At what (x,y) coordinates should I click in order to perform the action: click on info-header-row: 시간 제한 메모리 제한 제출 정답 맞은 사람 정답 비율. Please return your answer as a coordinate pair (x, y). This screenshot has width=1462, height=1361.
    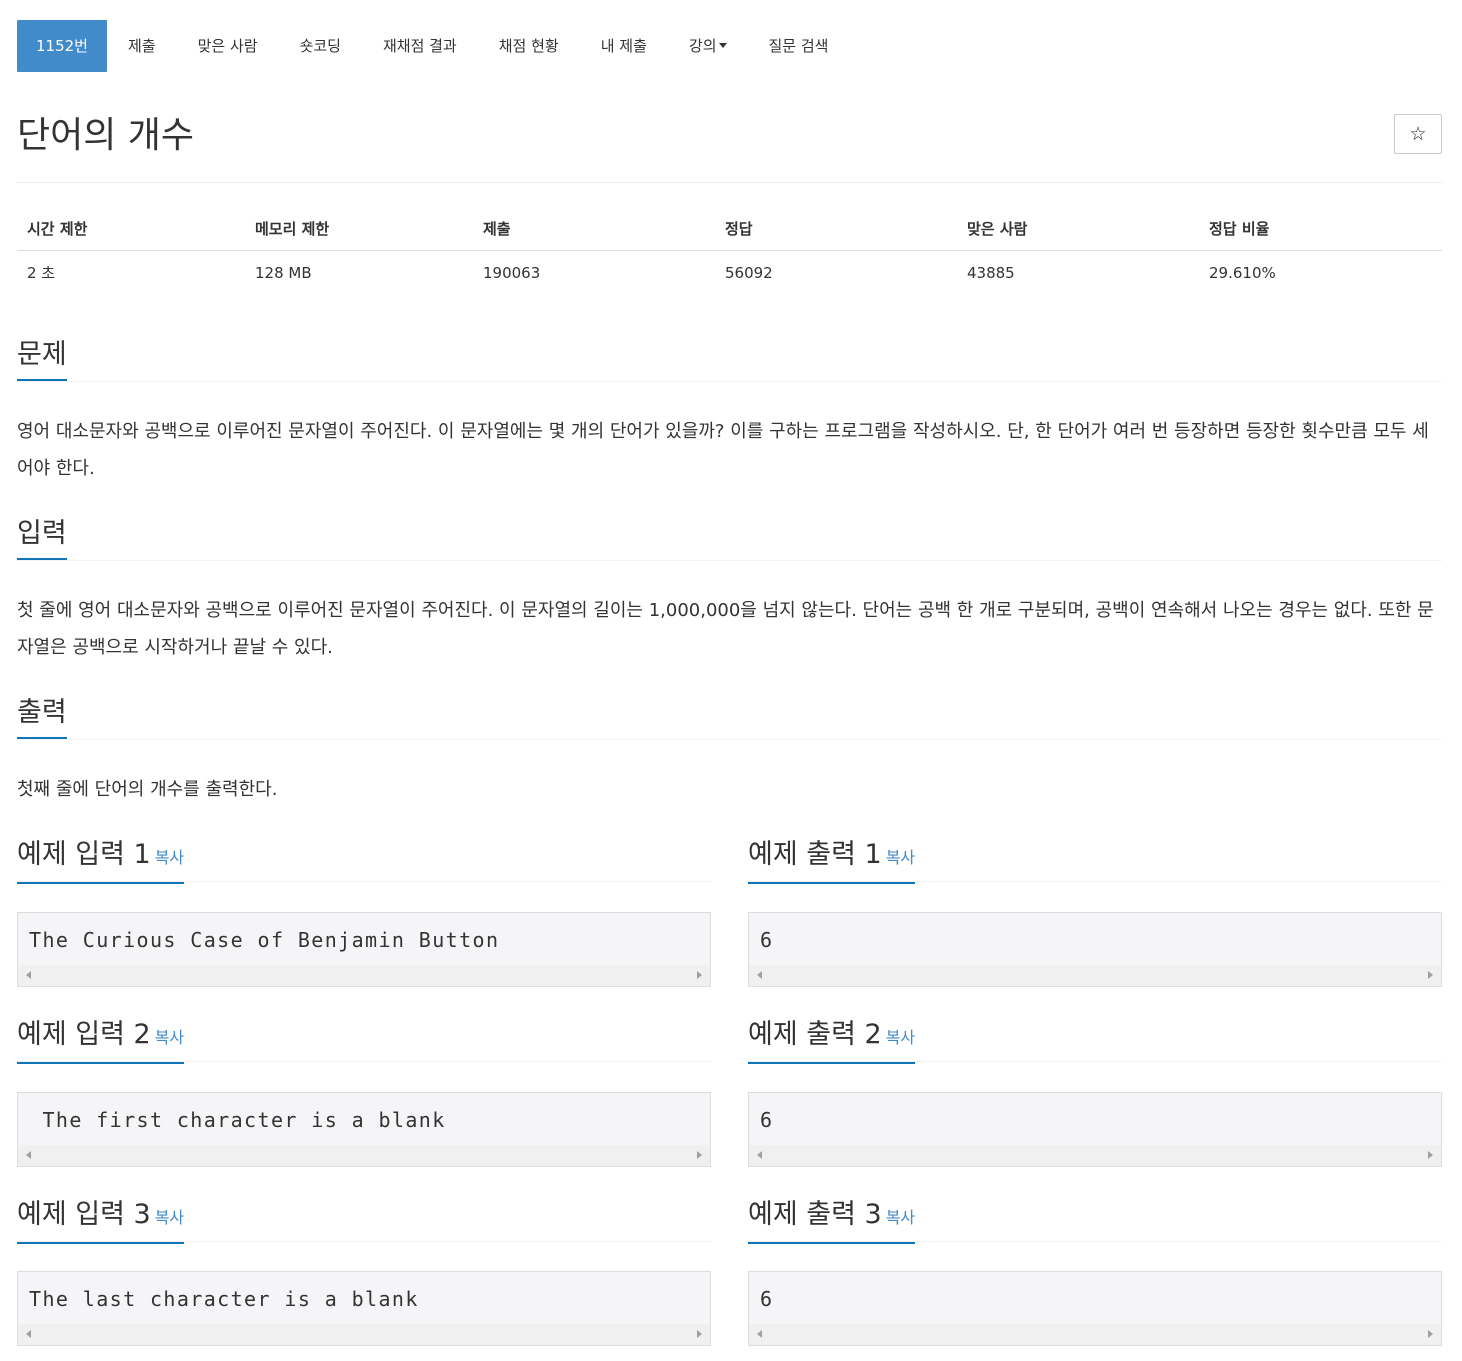
    Looking at the image, I should click on (729, 229).